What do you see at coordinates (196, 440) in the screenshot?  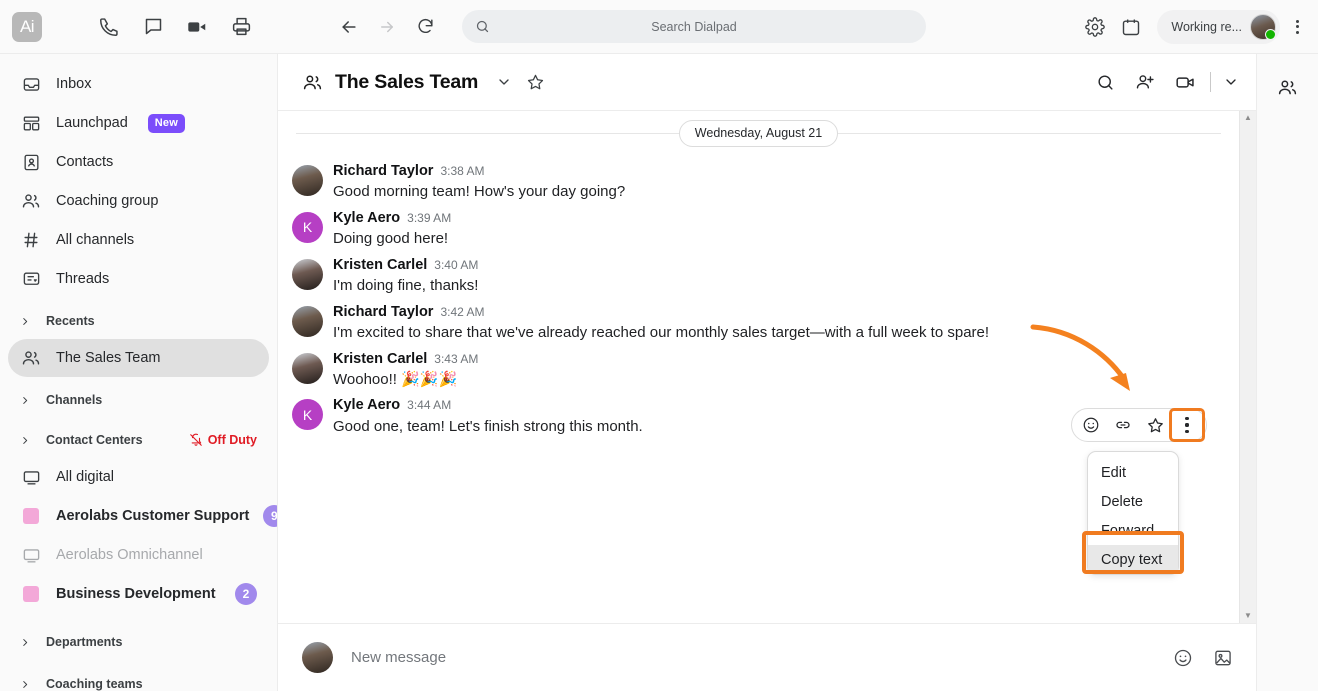 I see `bell-off-icon` at bounding box center [196, 440].